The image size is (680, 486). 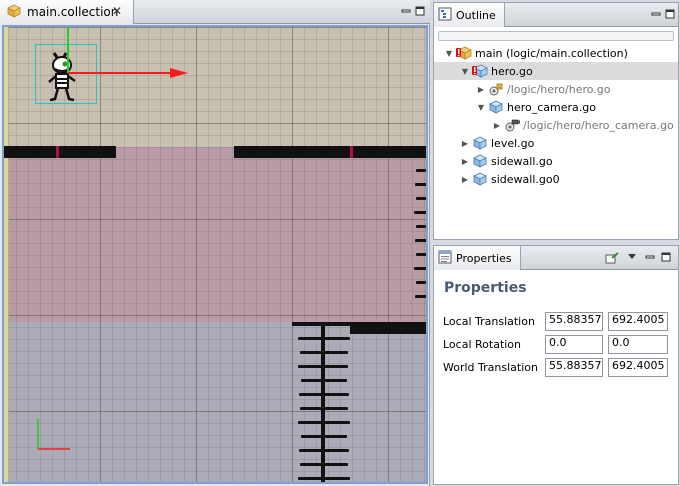 What do you see at coordinates (598, 125) in the screenshot?
I see `tree-item-label: /logic/hero/hero_camera.go` at bounding box center [598, 125].